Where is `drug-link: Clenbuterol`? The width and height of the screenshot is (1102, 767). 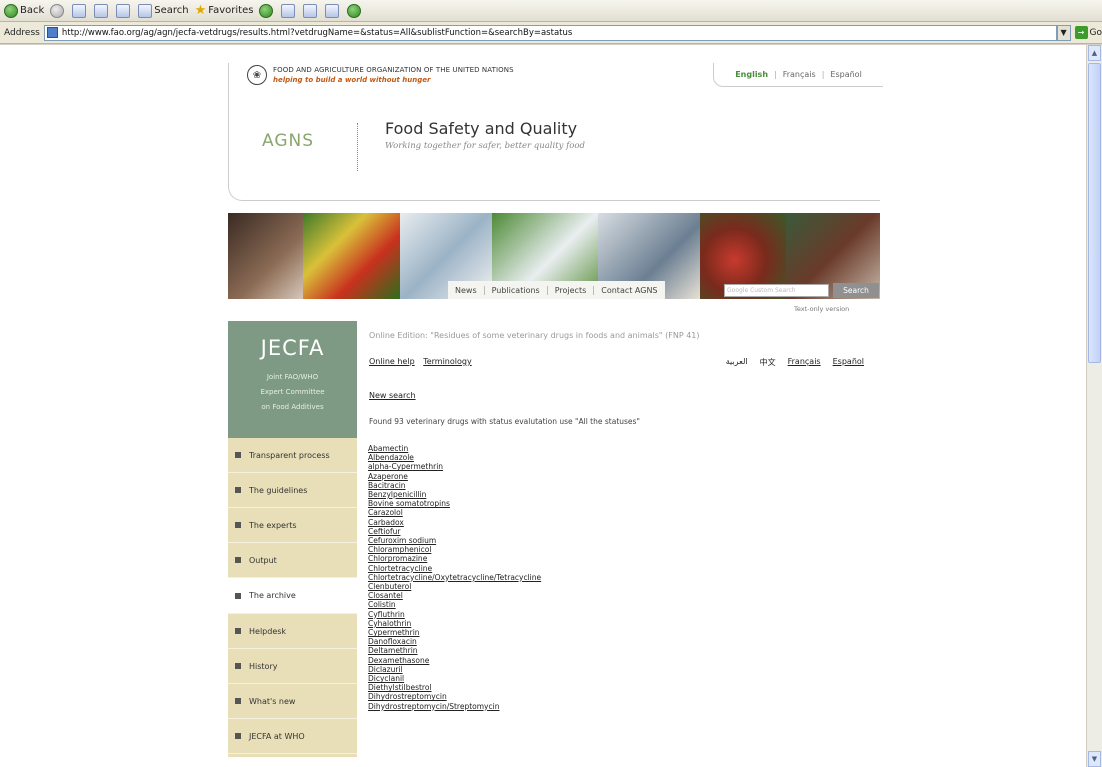 drug-link: Clenbuterol is located at coordinates (454, 586).